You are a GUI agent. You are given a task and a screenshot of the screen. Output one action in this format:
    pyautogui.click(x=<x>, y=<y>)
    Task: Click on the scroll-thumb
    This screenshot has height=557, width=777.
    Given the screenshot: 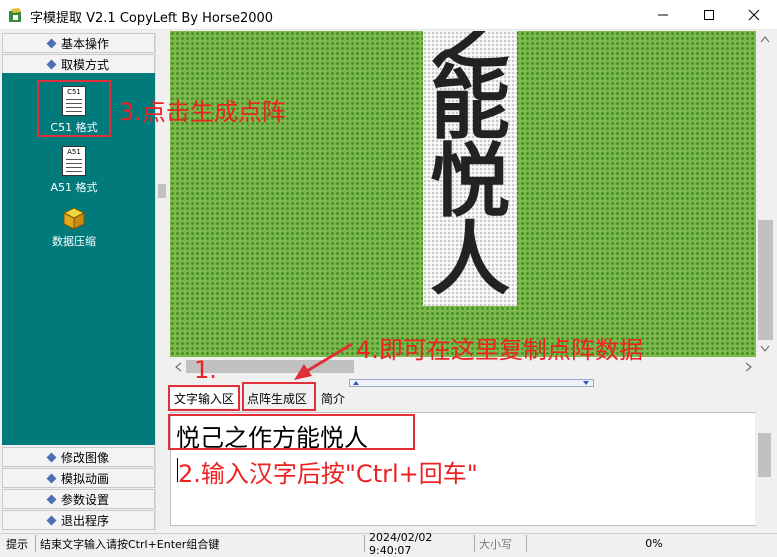 What is the action you would take?
    pyautogui.click(x=765, y=280)
    